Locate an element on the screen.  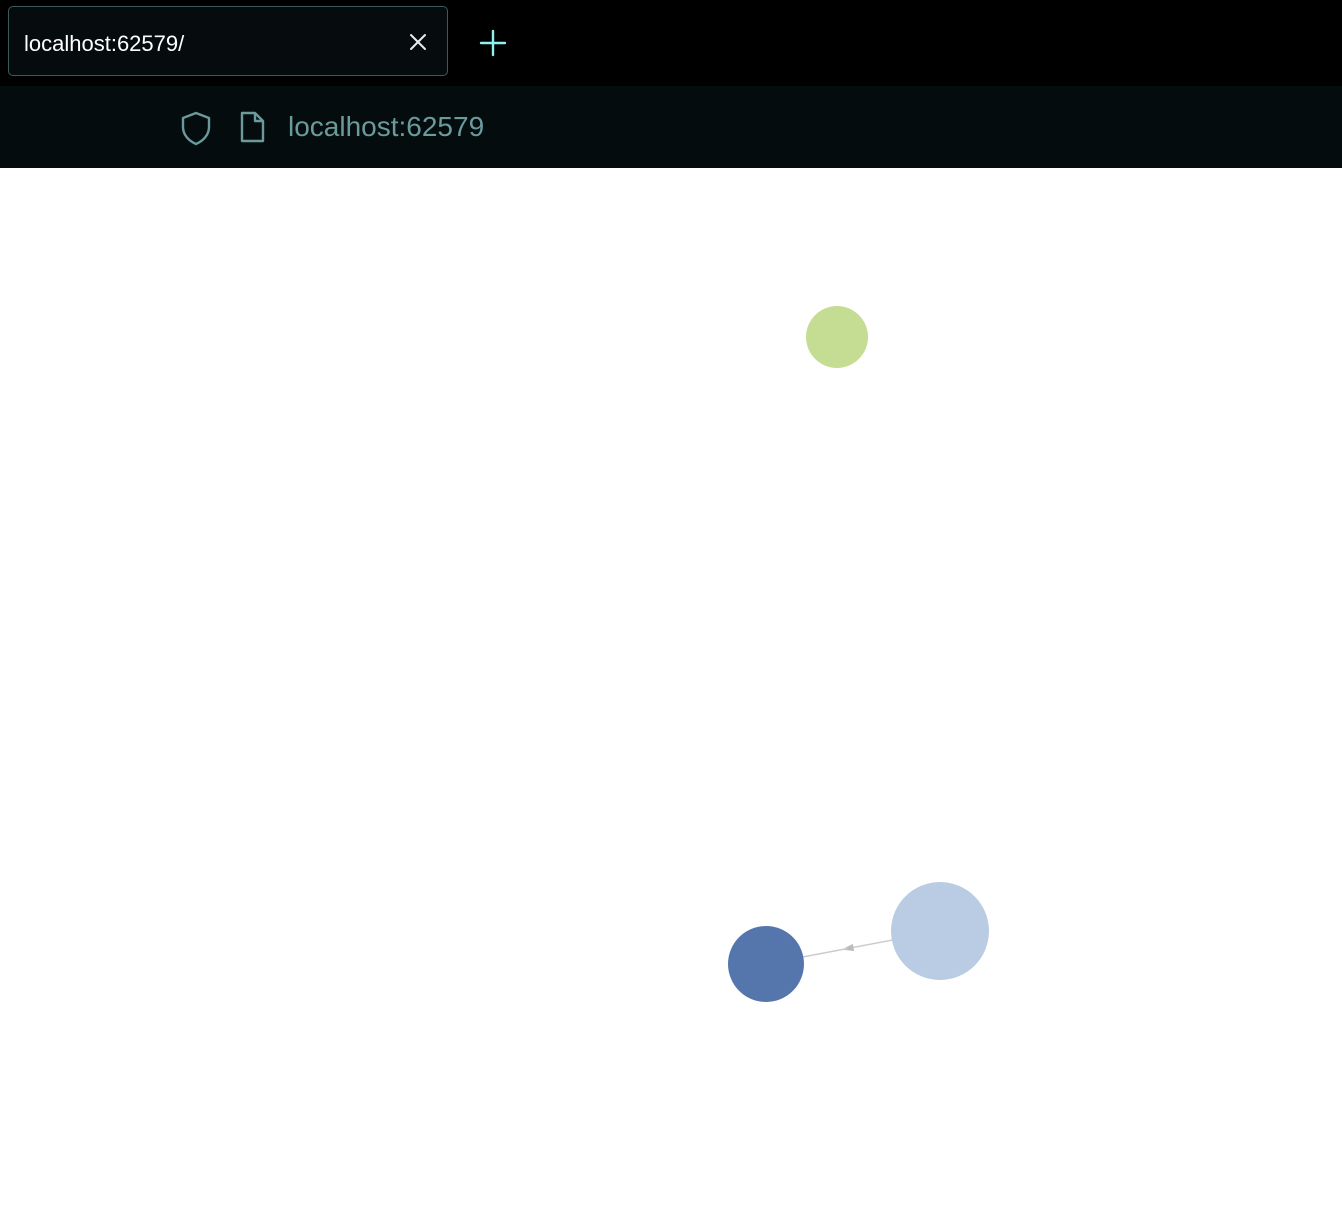
browser-tab: localhost:62579/ is located at coordinates (228, 41).